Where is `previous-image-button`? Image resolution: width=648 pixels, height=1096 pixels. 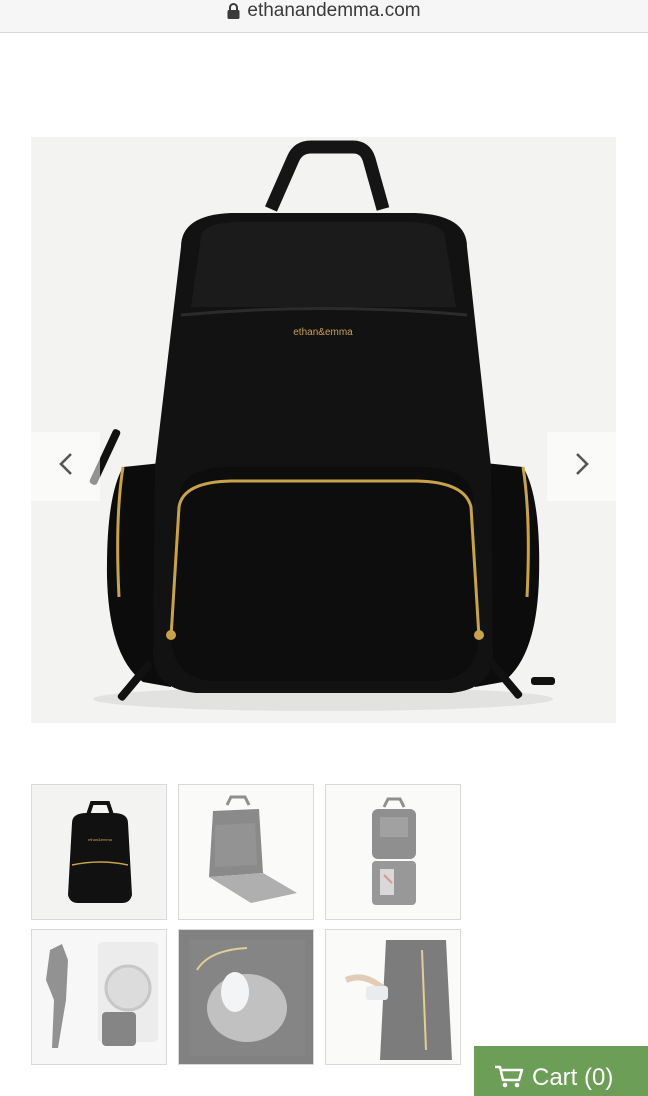 previous-image-button is located at coordinates (65, 466).